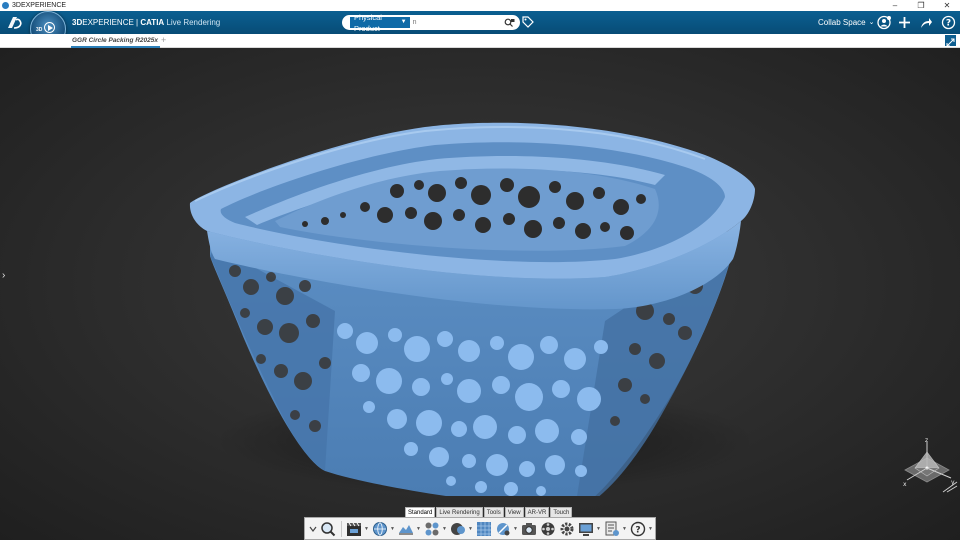  What do you see at coordinates (368, 22) in the screenshot?
I see `search-scope-label: Physical Product` at bounding box center [368, 22].